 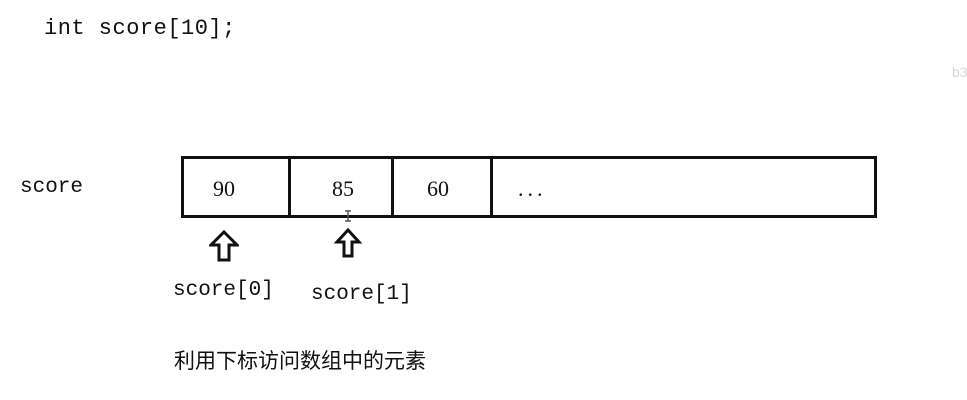 I want to click on text-cursor-icon, so click(x=348, y=216).